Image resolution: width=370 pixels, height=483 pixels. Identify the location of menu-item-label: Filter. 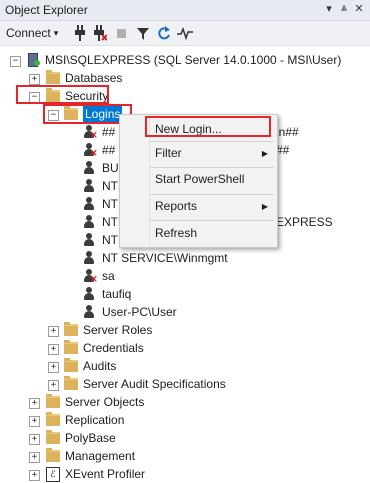
(168, 153).